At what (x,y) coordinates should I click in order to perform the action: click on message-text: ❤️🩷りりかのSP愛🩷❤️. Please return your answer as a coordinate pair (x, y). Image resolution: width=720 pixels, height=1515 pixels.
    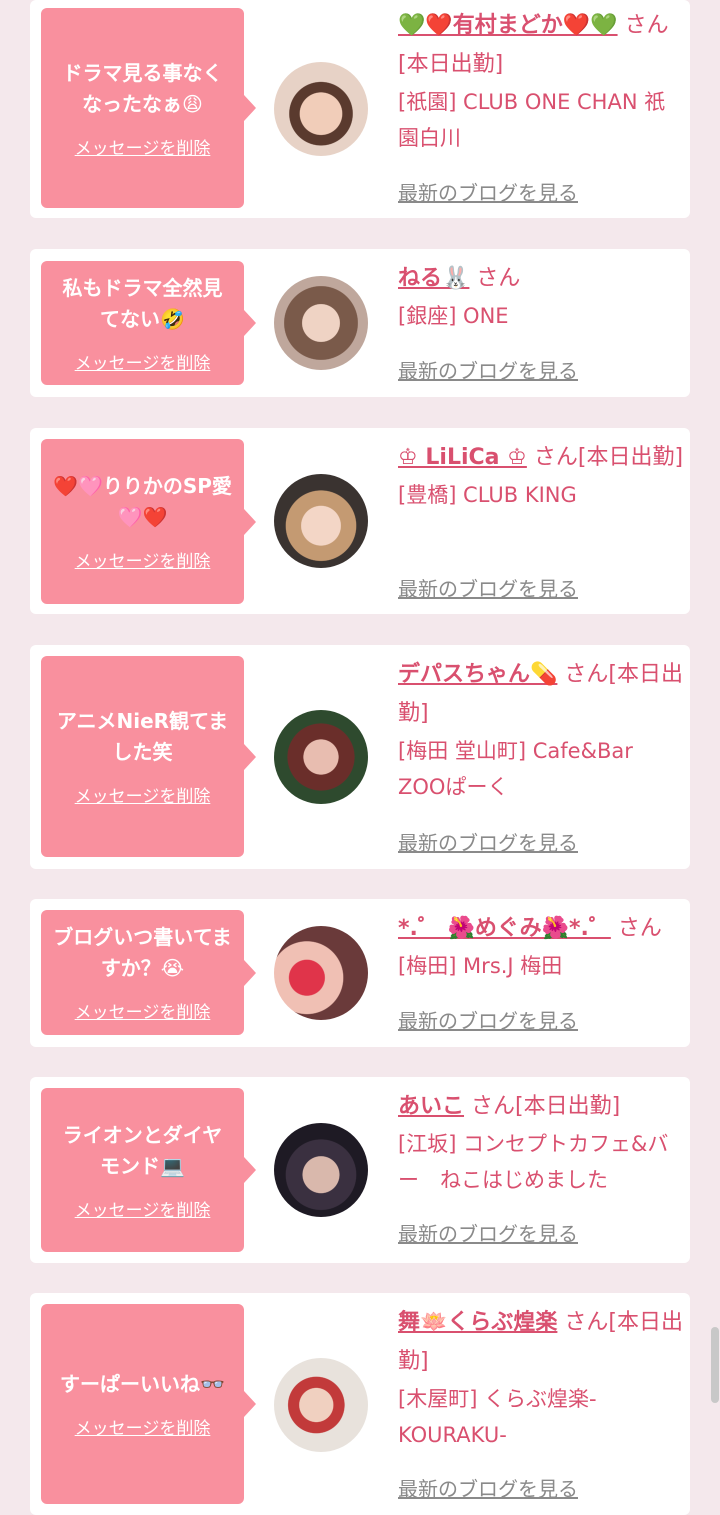
    Looking at the image, I should click on (142, 501).